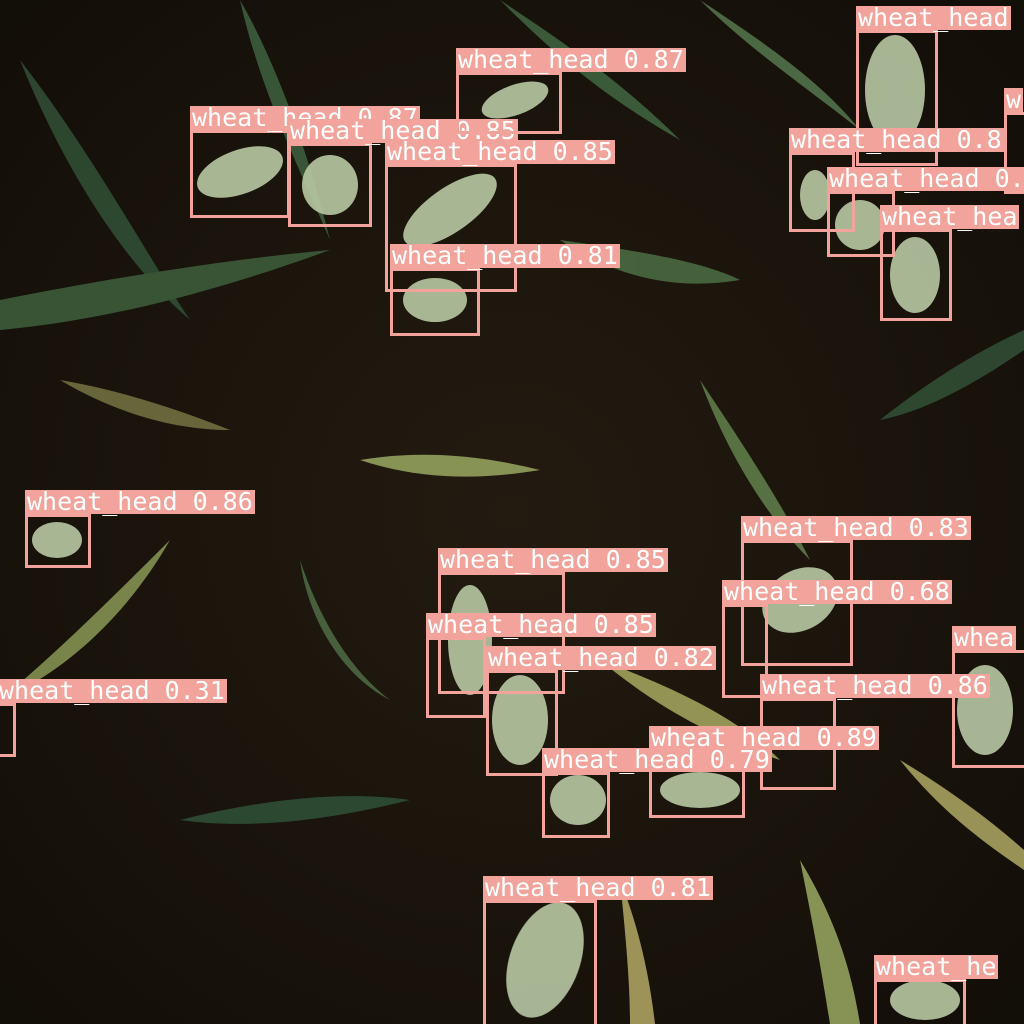 The width and height of the screenshot is (1024, 1024). Describe the element at coordinates (601, 657) in the screenshot. I see `detection-label: wheat_head 0.82` at that location.